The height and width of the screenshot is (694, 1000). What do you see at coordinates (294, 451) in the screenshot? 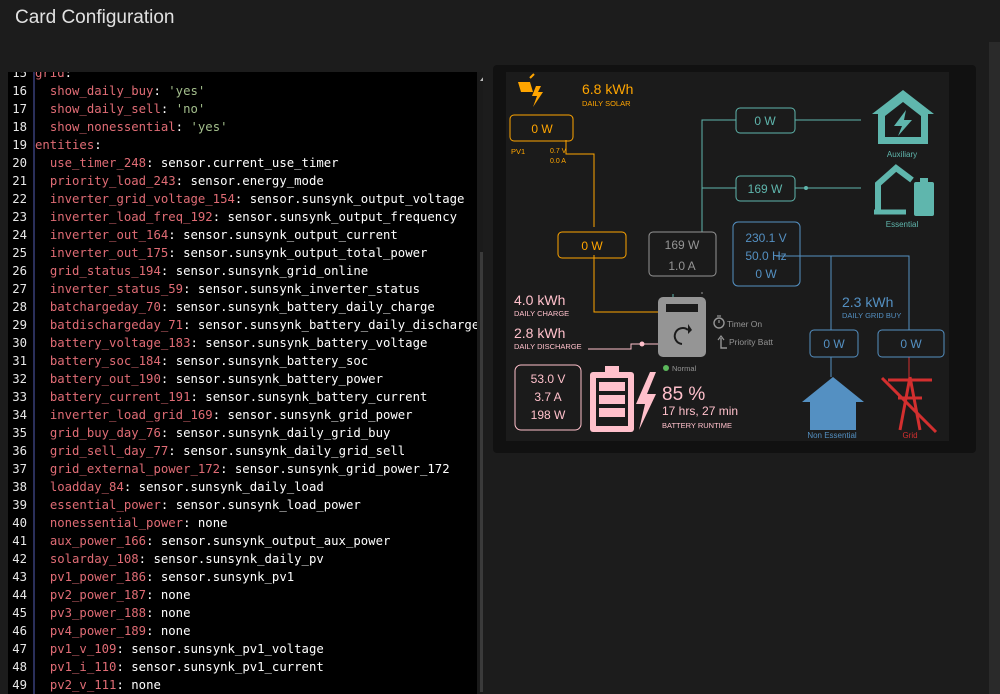
I see `yaml-value: sensor.sunsynk_daily_grid_sell` at bounding box center [294, 451].